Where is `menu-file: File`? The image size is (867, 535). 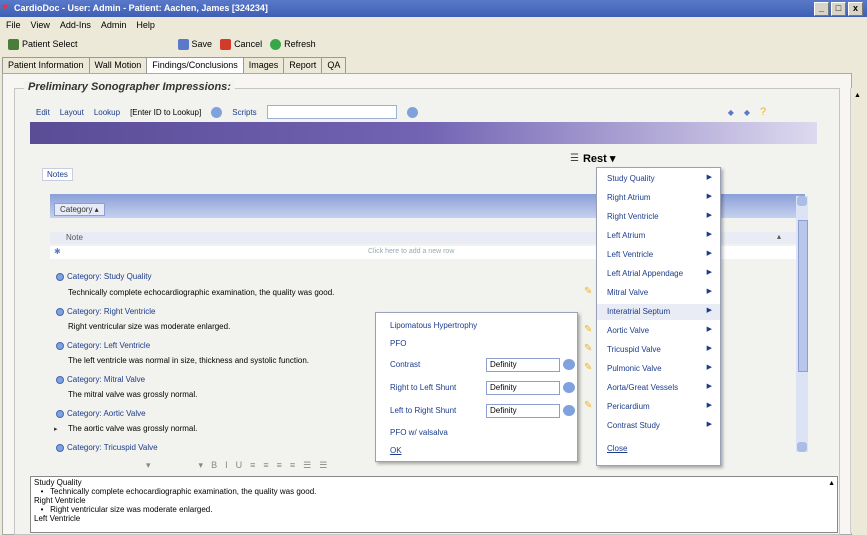
menu-file: File is located at coordinates (13, 25).